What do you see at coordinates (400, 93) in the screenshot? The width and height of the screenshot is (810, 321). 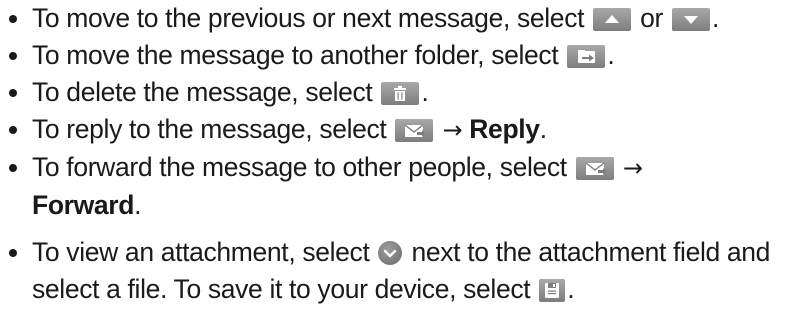 I see `trash-icon` at bounding box center [400, 93].